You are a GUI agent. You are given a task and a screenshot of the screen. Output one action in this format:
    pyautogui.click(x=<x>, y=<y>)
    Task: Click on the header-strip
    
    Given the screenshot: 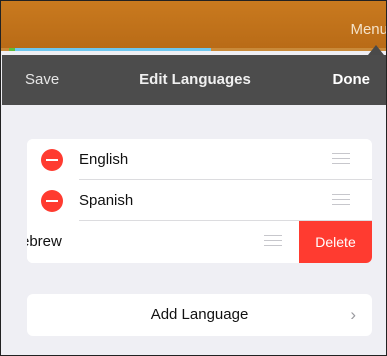 What is the action you would take?
    pyautogui.click(x=193, y=49)
    